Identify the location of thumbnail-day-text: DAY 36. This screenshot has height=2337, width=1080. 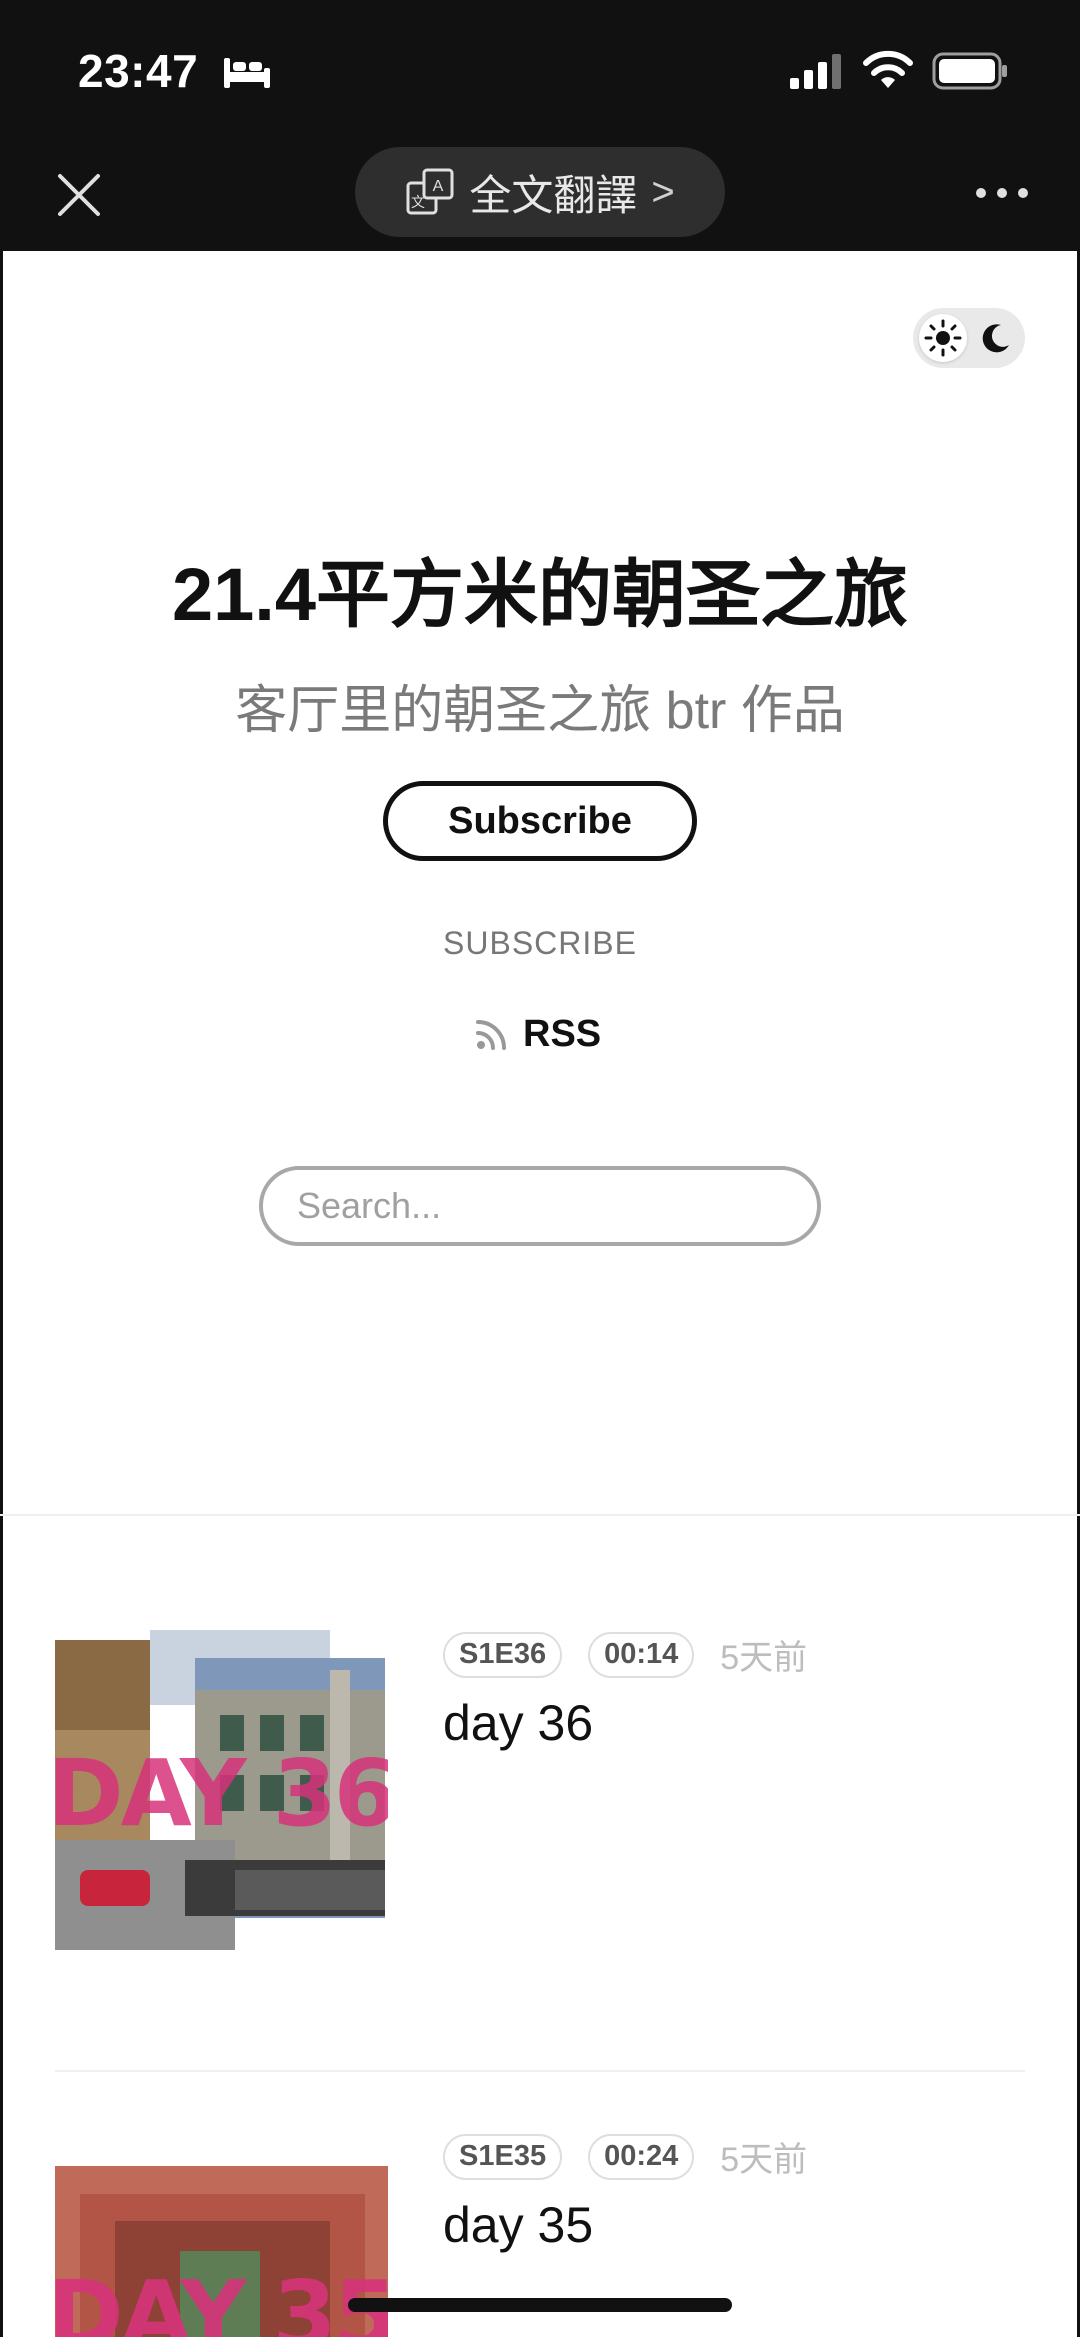
(221, 1793).